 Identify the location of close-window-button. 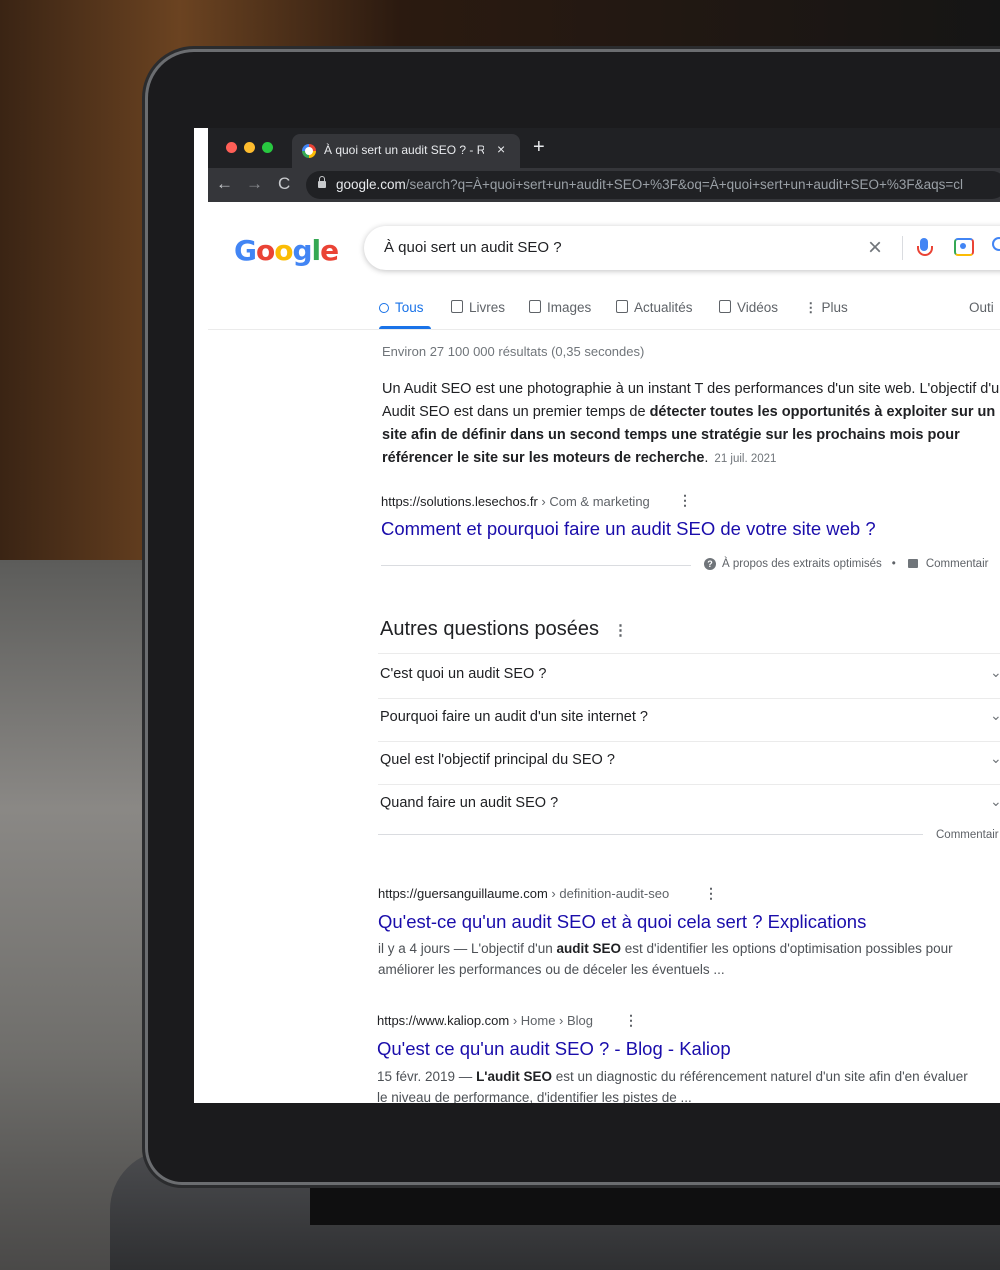
(231, 147).